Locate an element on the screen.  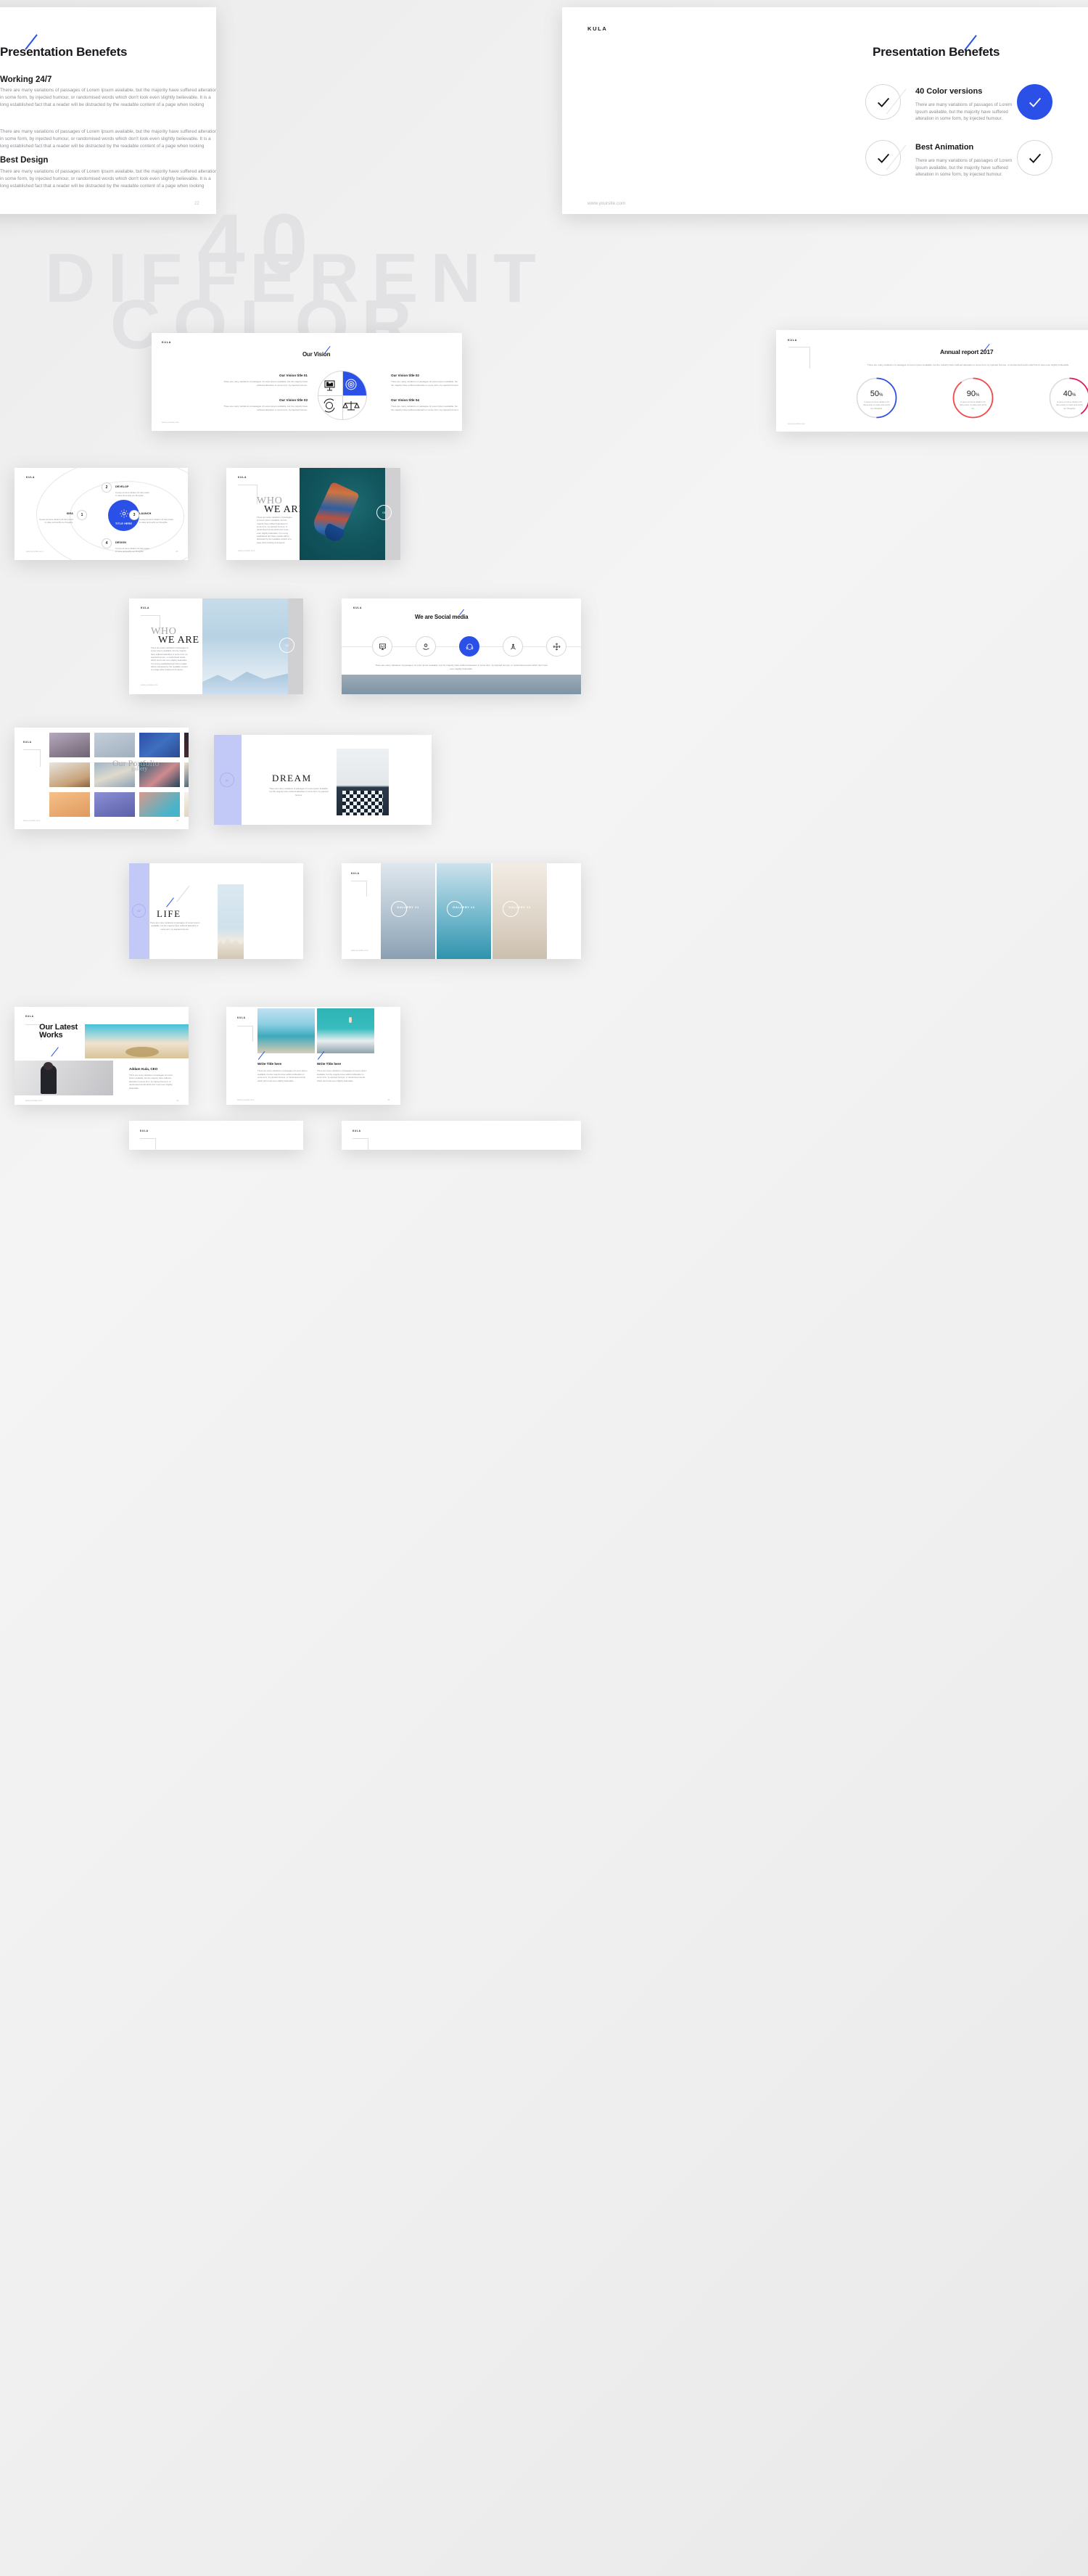
step-label-1: IDEA is located at coordinates (69, 513).